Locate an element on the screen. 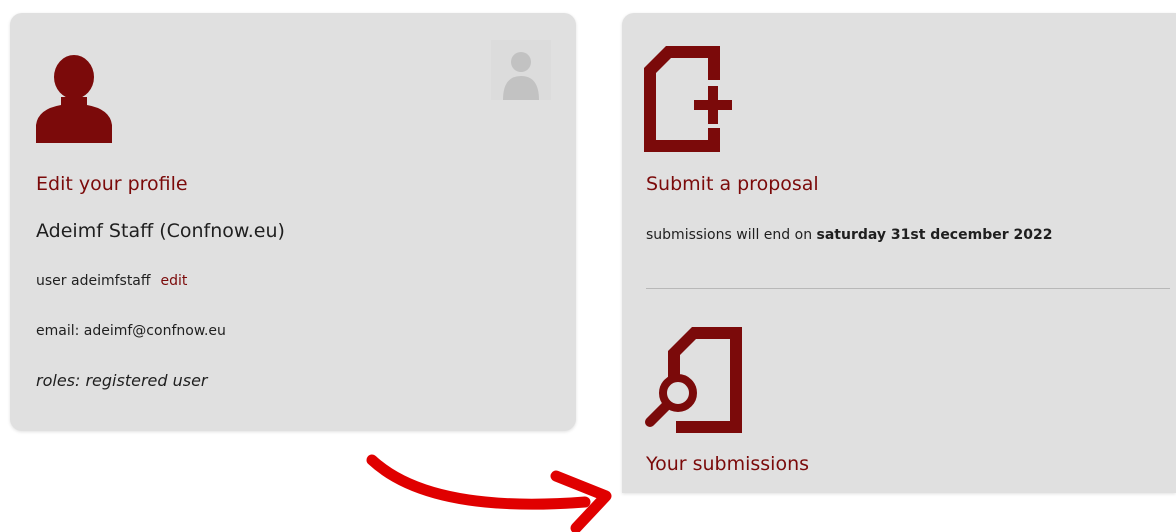 Image resolution: width=1176 pixels, height=532 pixels. submit-proposal-link: Submit a proposal is located at coordinates (732, 184).